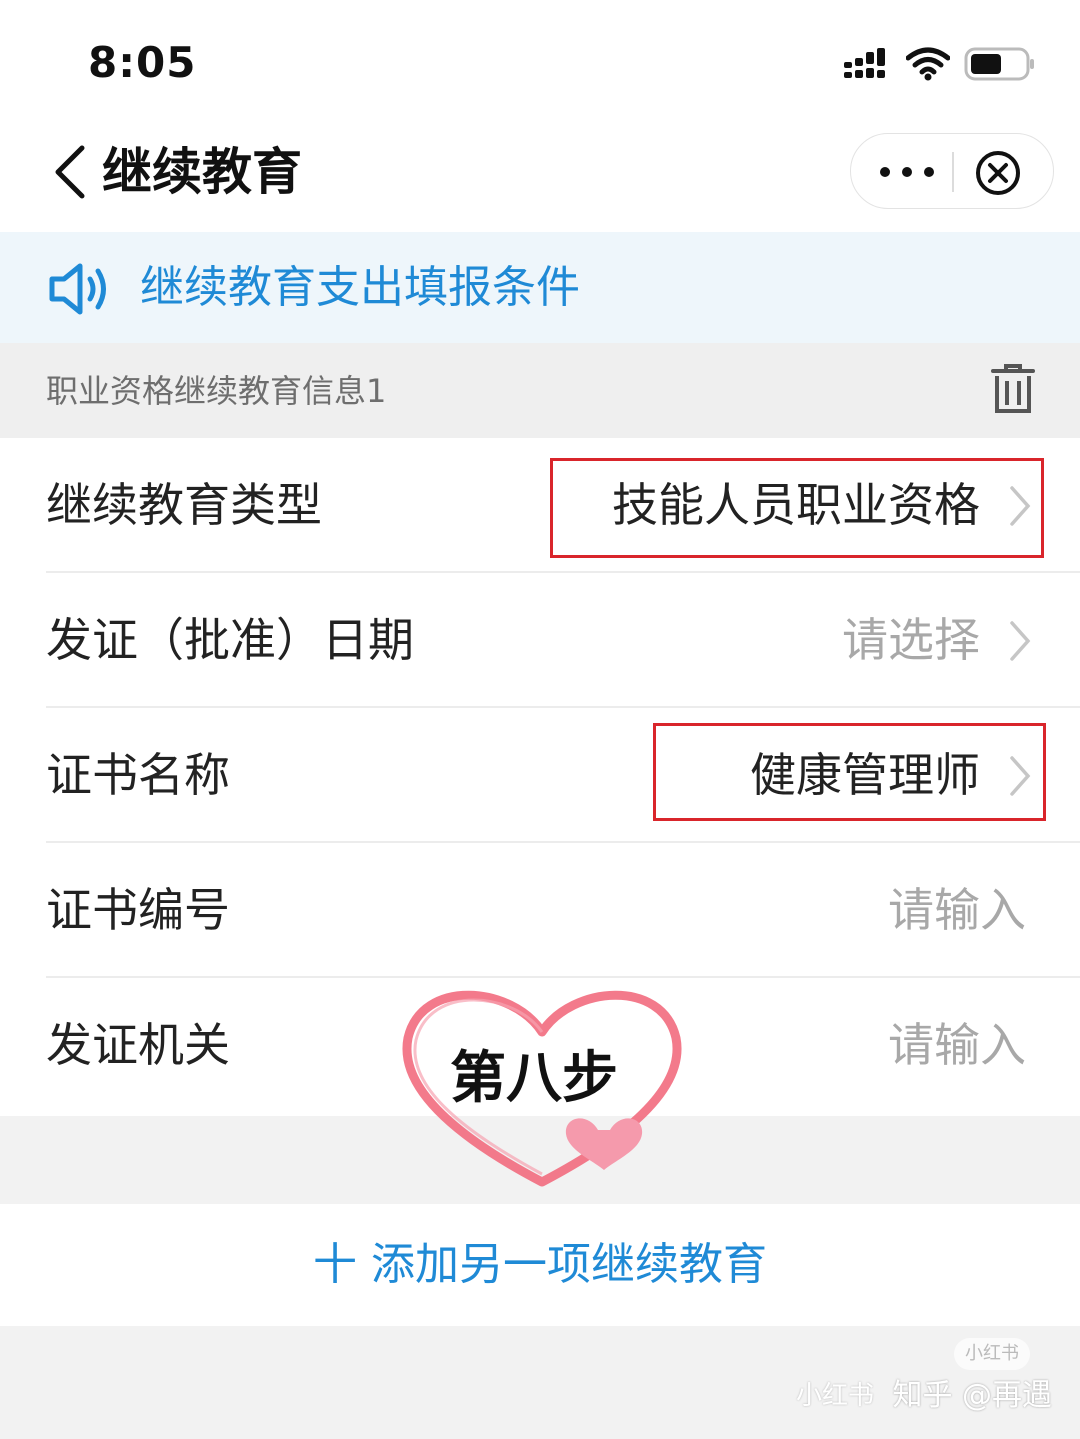 The height and width of the screenshot is (1439, 1080). I want to click on capsule-divider, so click(953, 172).